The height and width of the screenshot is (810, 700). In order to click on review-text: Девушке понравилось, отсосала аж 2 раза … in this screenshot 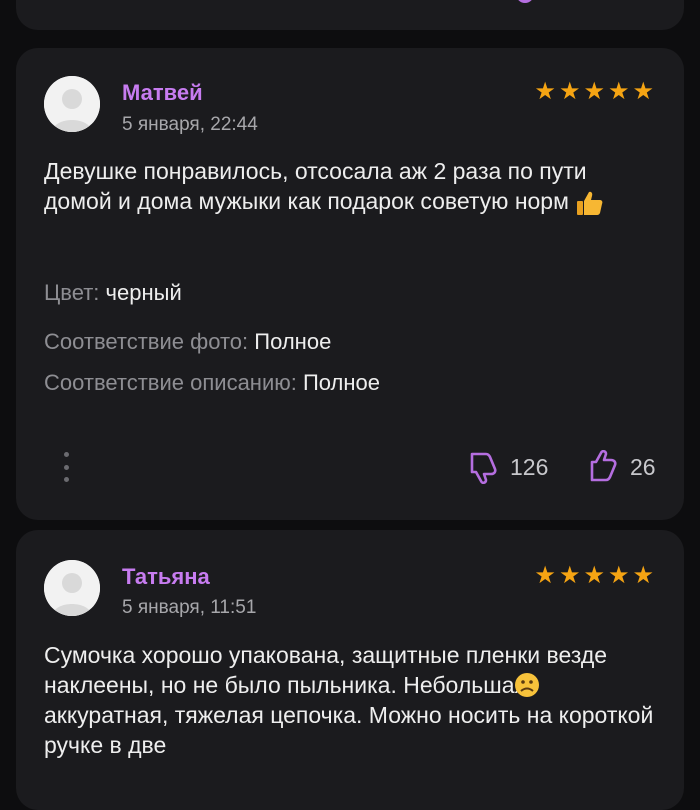, I will do `click(349, 186)`.